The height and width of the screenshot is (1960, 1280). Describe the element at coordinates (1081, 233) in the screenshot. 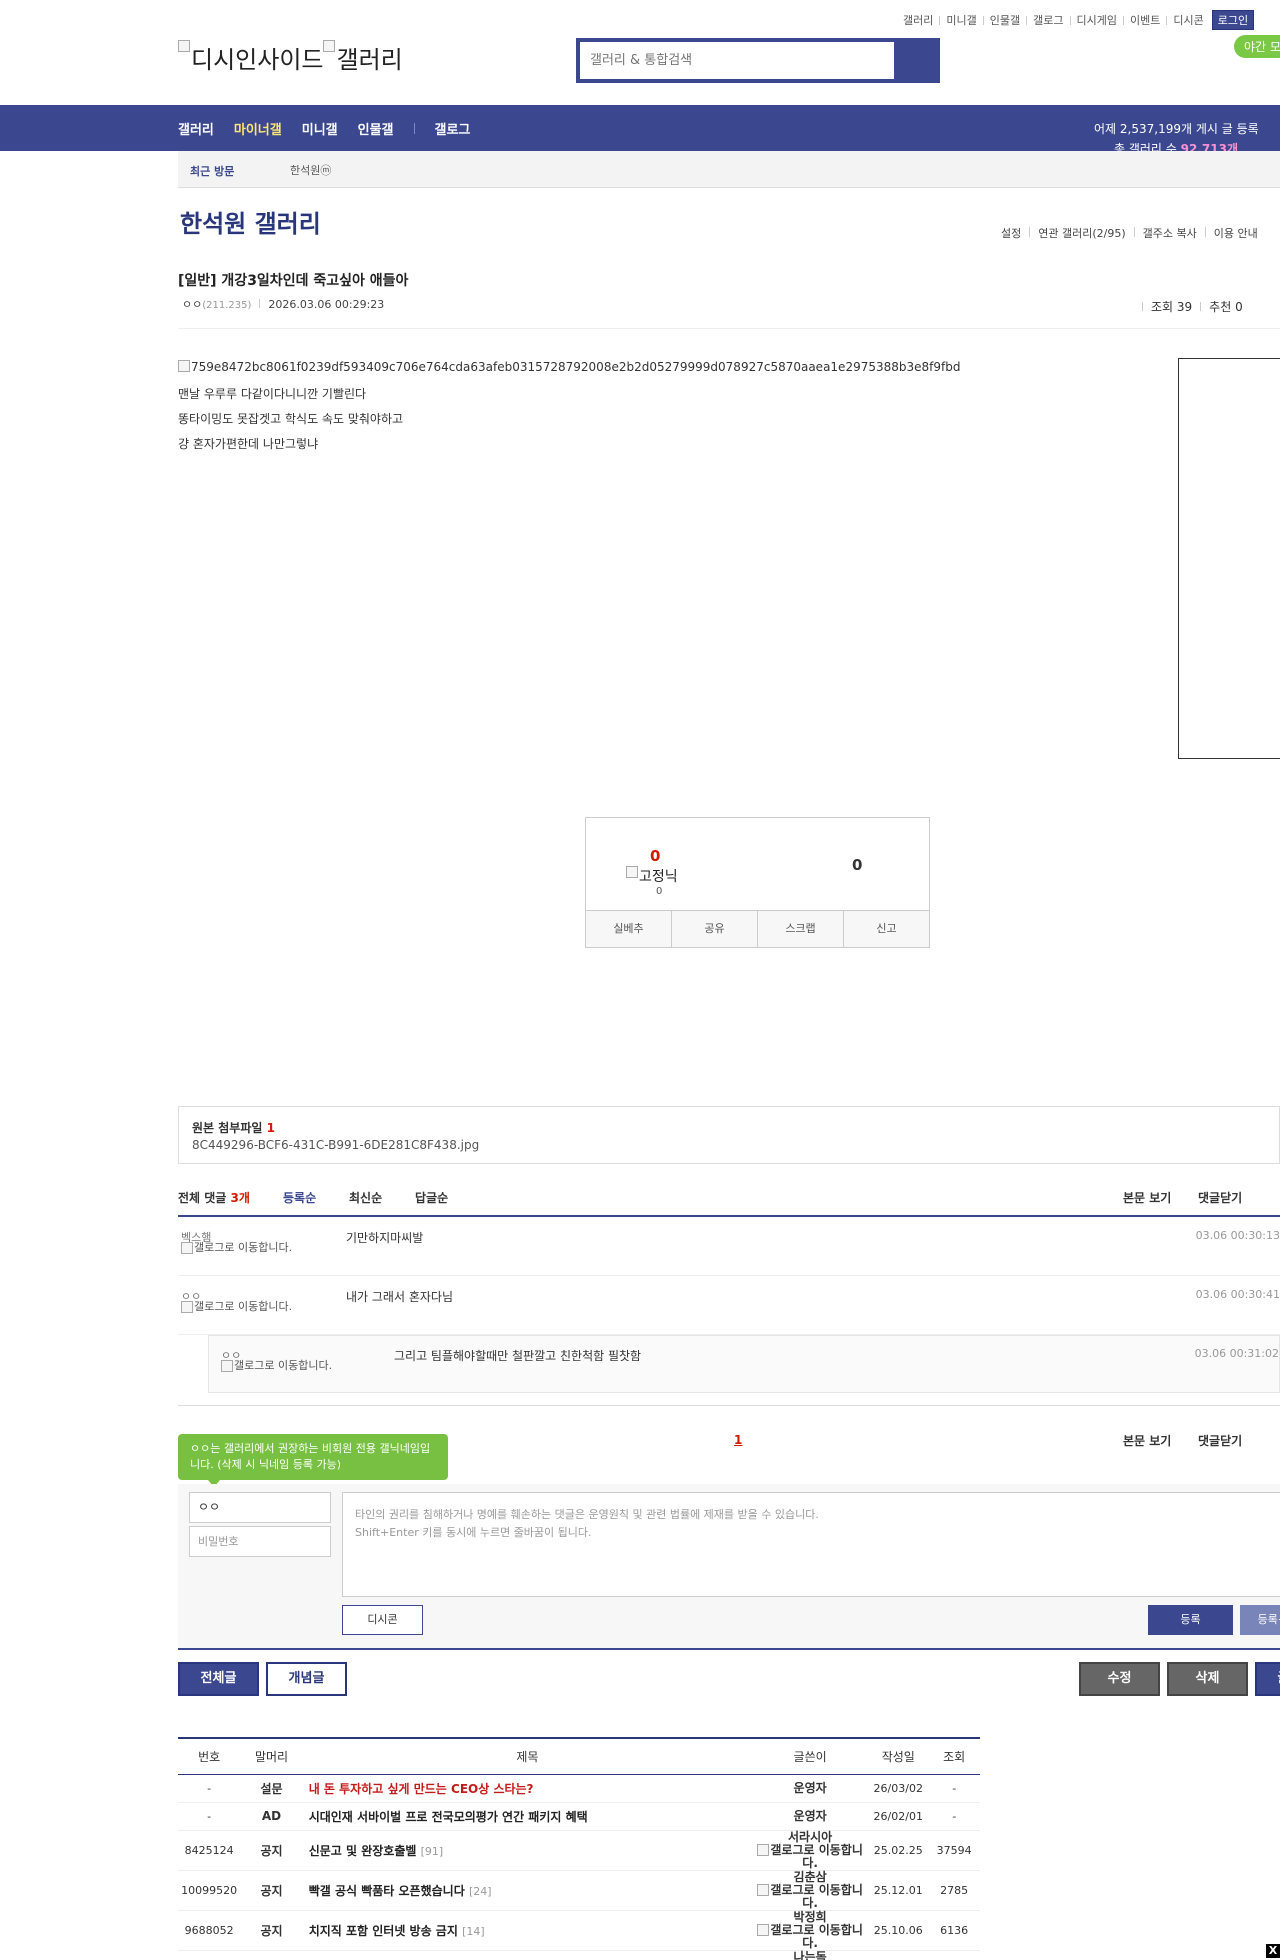

I see `gallery-menu-item: 연관 갤러리(2/95)` at that location.